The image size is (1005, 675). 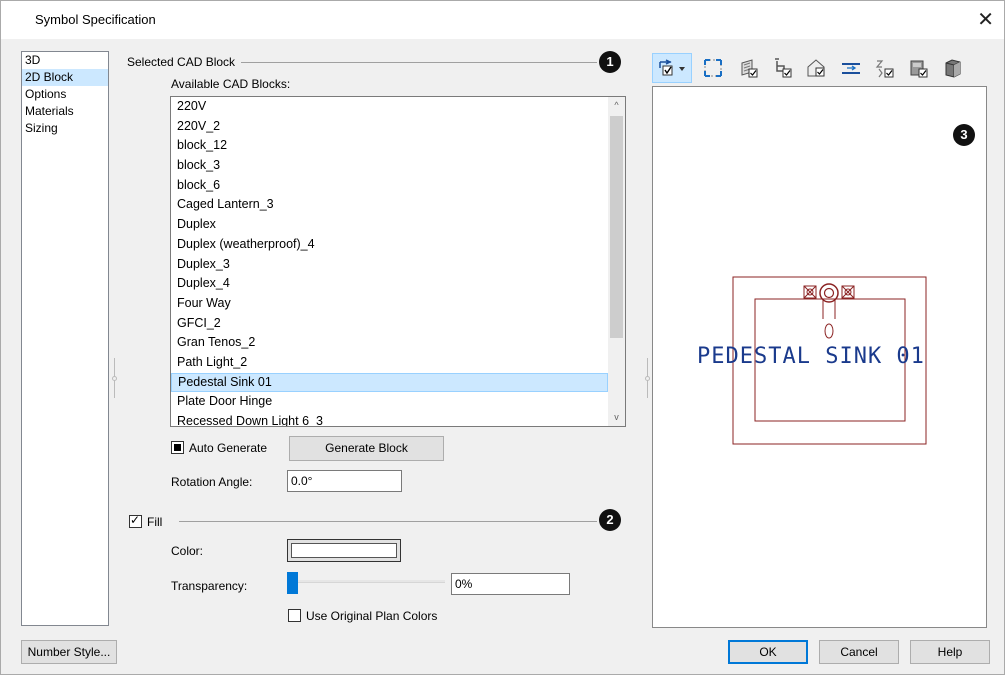 What do you see at coordinates (65, 60) in the screenshot?
I see `nav-item-3d: 3D` at bounding box center [65, 60].